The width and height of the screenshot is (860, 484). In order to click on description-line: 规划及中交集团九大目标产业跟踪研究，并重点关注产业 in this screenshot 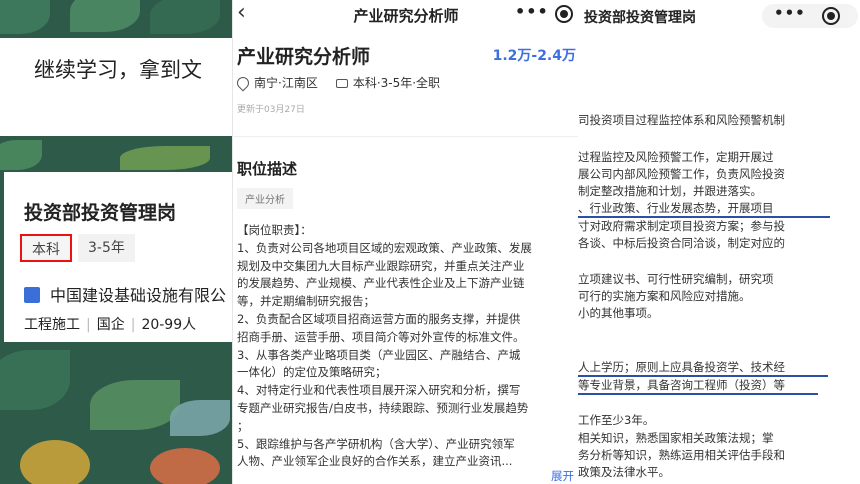, I will do `click(381, 265)`.